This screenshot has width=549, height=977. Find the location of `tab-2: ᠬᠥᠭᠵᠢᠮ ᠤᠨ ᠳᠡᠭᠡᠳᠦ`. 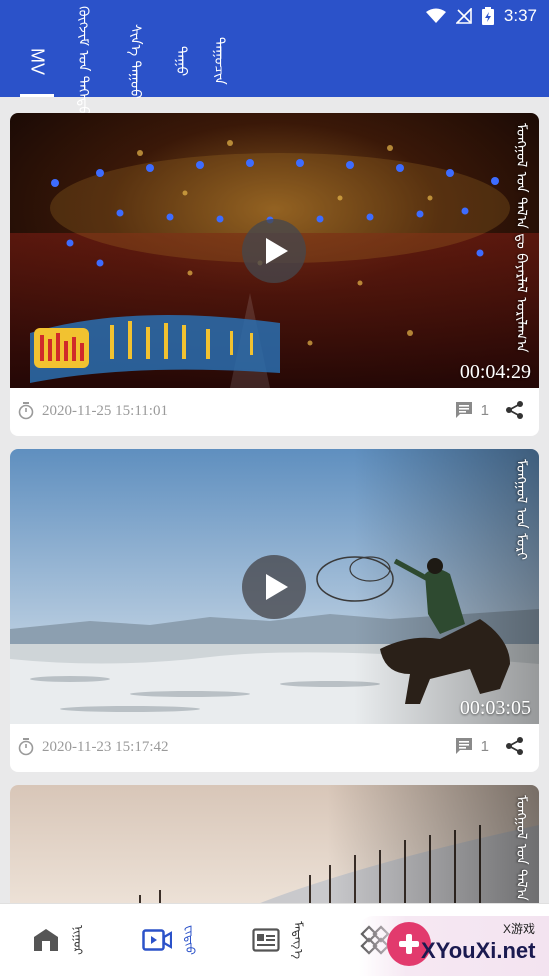

tab-2: ᠬᠥᠭᠵᠢᠮ ᠤᠨ ᠳᠡᠭᠡᠳᠦ is located at coordinates (83, 61).